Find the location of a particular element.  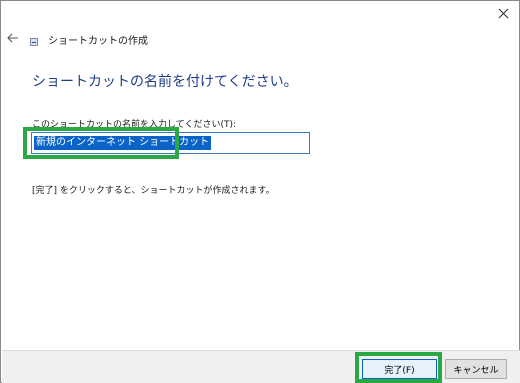

shortcut-name-input: 新規のインターネット ショートカット is located at coordinates (170, 143).